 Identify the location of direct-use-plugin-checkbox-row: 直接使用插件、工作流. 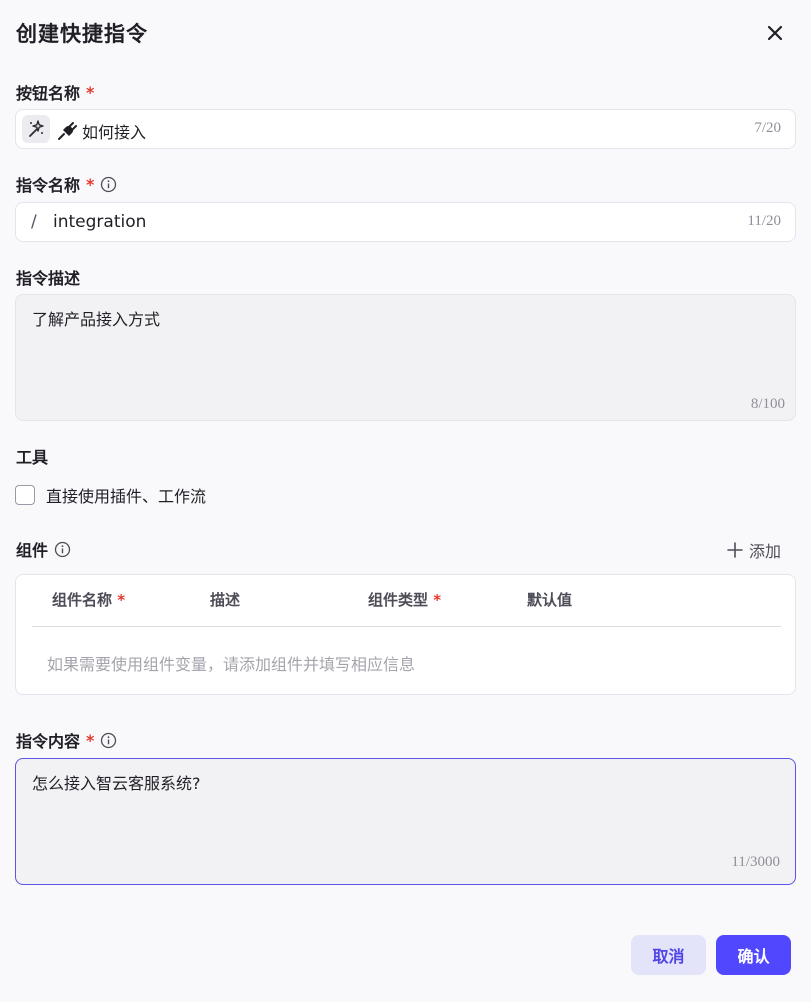
(110, 495).